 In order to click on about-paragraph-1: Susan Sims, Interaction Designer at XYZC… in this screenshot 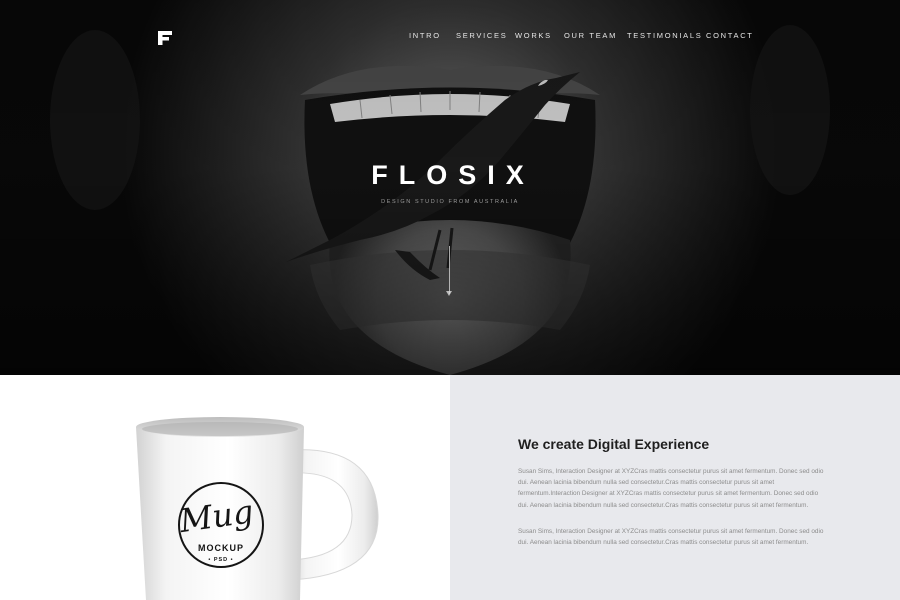, I will do `click(671, 488)`.